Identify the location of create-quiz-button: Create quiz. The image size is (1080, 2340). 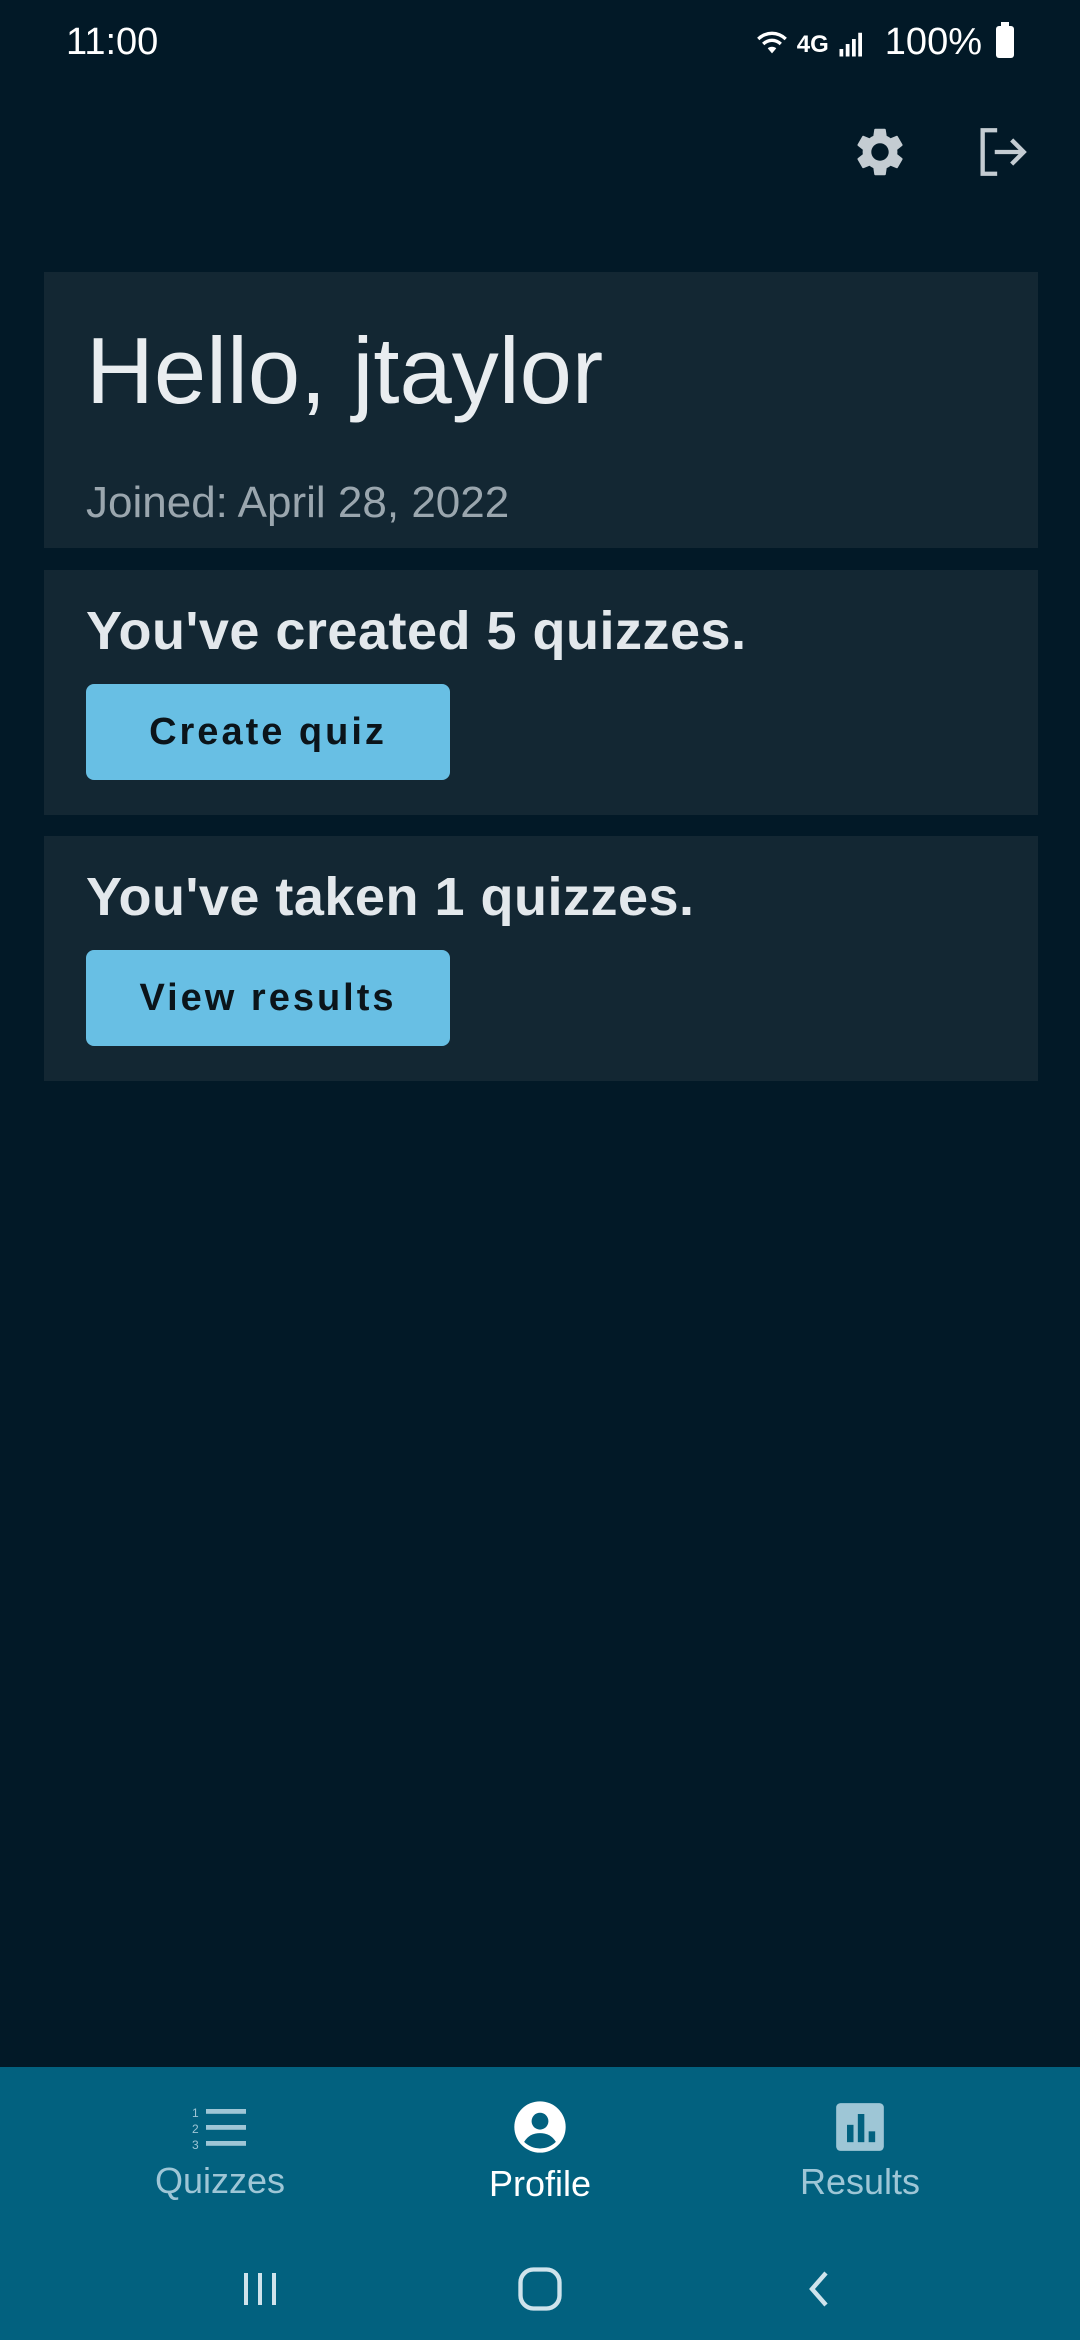
(268, 732).